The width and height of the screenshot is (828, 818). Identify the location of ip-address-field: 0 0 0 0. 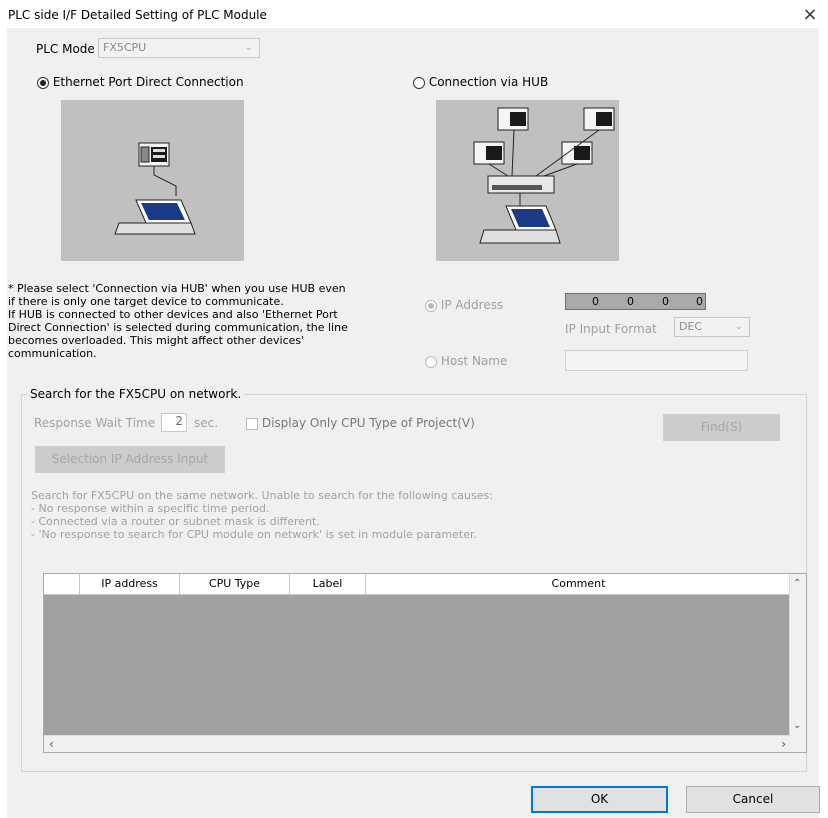
(635, 301).